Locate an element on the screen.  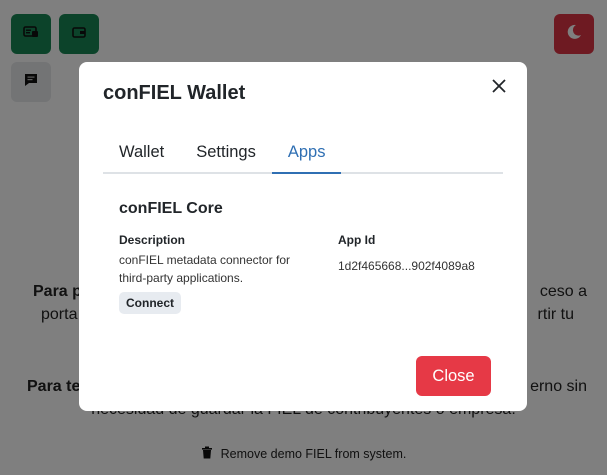
connect-button: Connect is located at coordinates (150, 303).